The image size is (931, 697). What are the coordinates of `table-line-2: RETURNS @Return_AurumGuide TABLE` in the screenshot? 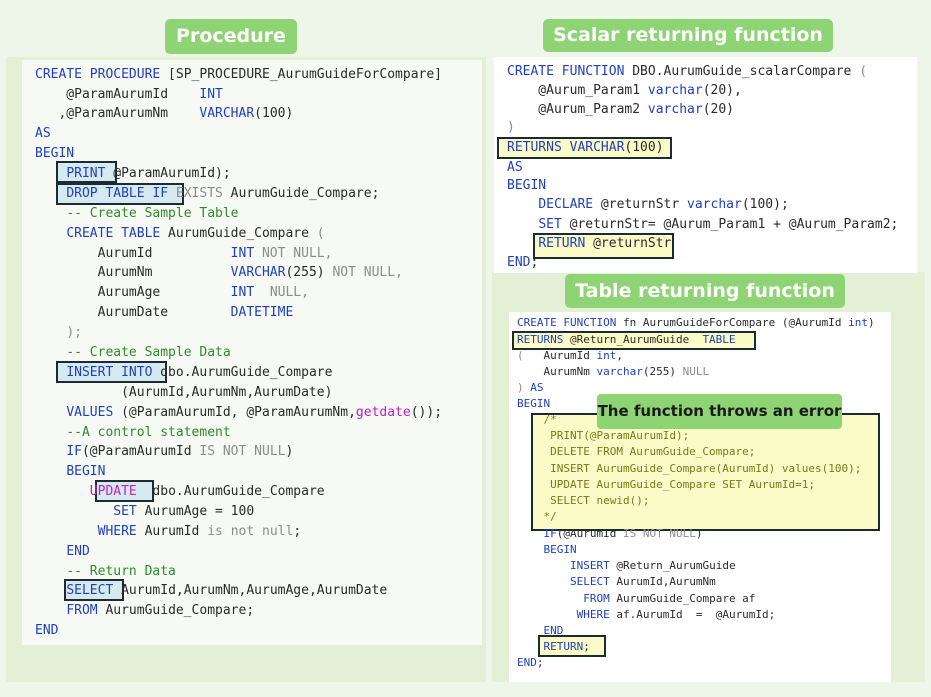 It's located at (626, 339).